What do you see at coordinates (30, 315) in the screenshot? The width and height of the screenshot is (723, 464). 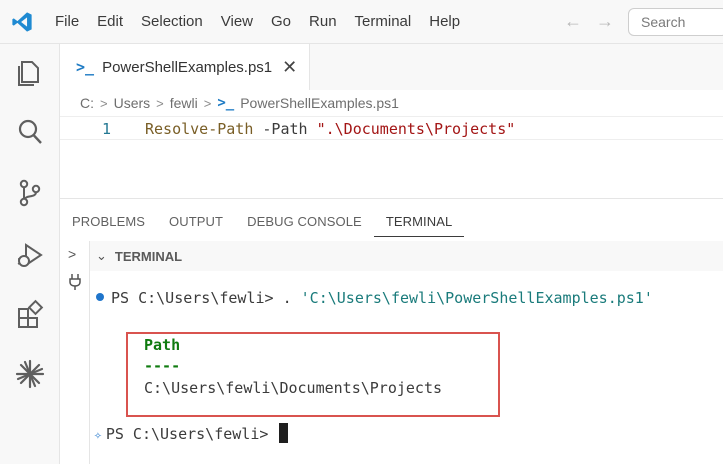 I see `extensions-icon` at bounding box center [30, 315].